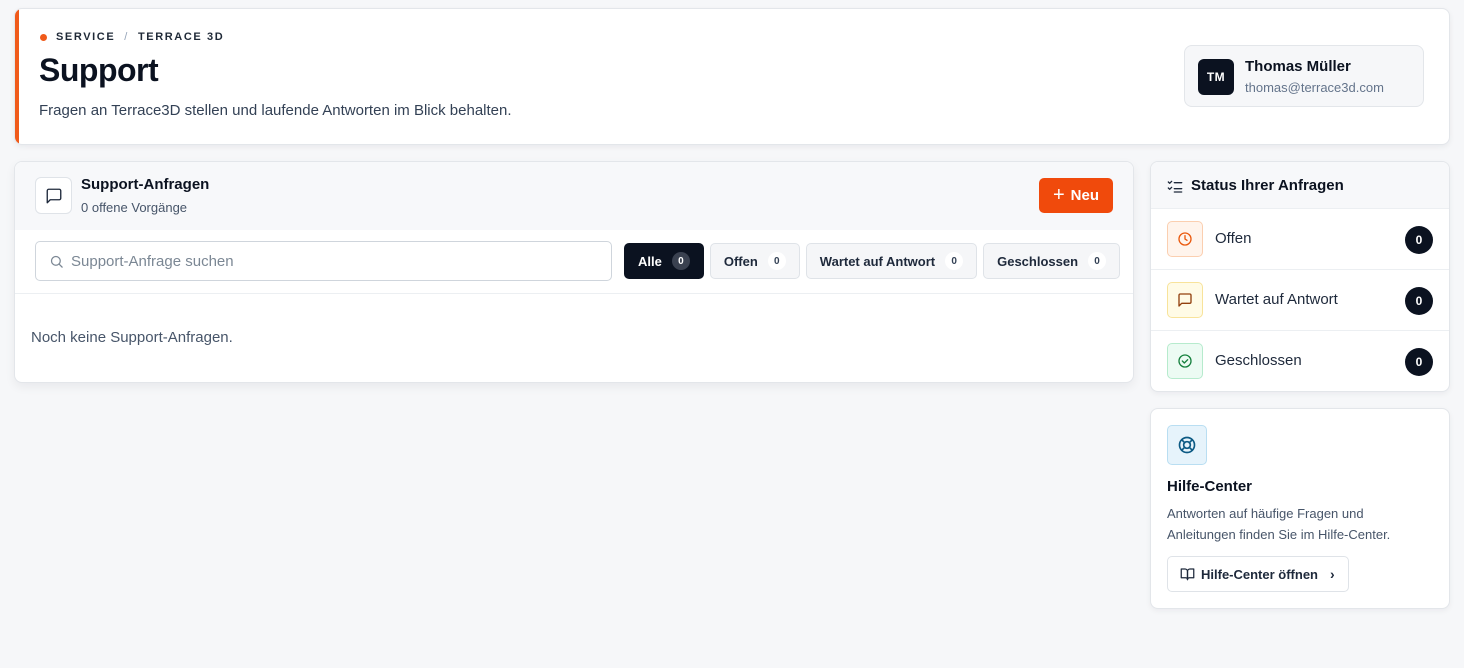 The image size is (1464, 668). Describe the element at coordinates (1298, 66) in the screenshot. I see `user-name: Thomas Müller` at that location.